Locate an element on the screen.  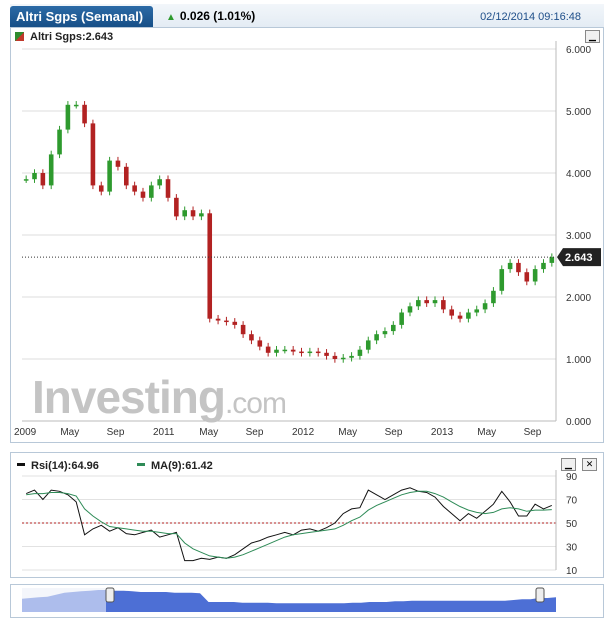
chart-title: Altri Sgps (Semanal) is located at coordinates (82, 16).